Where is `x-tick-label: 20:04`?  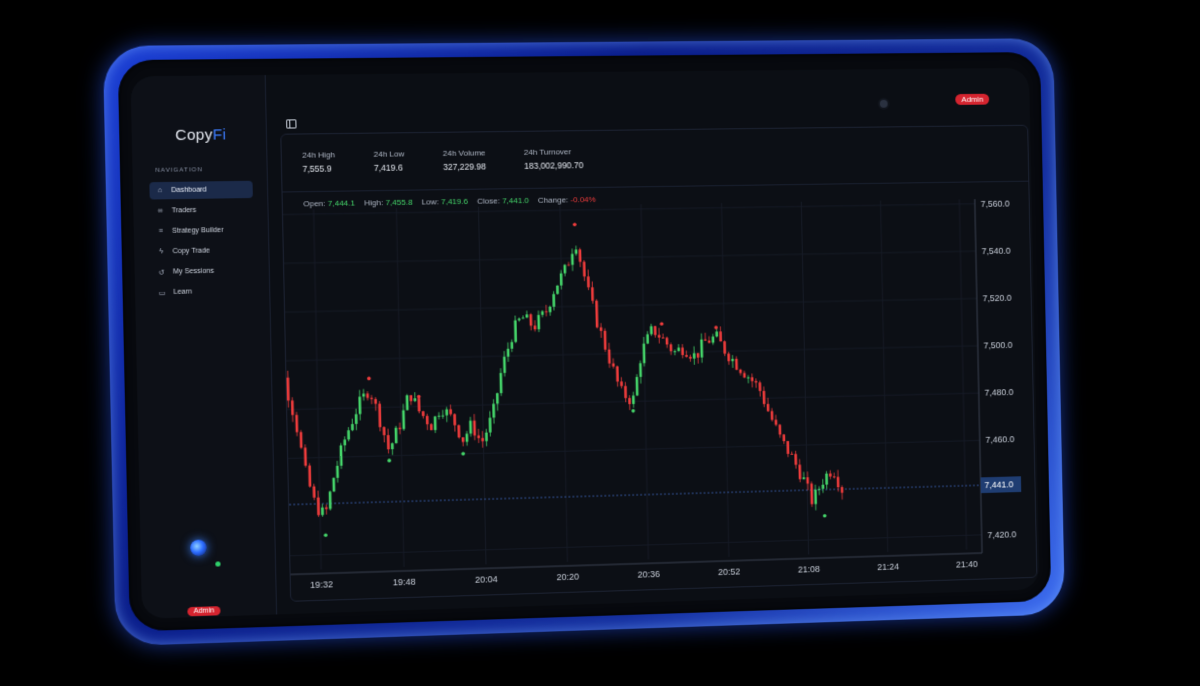
x-tick-label: 20:04 is located at coordinates (486, 579).